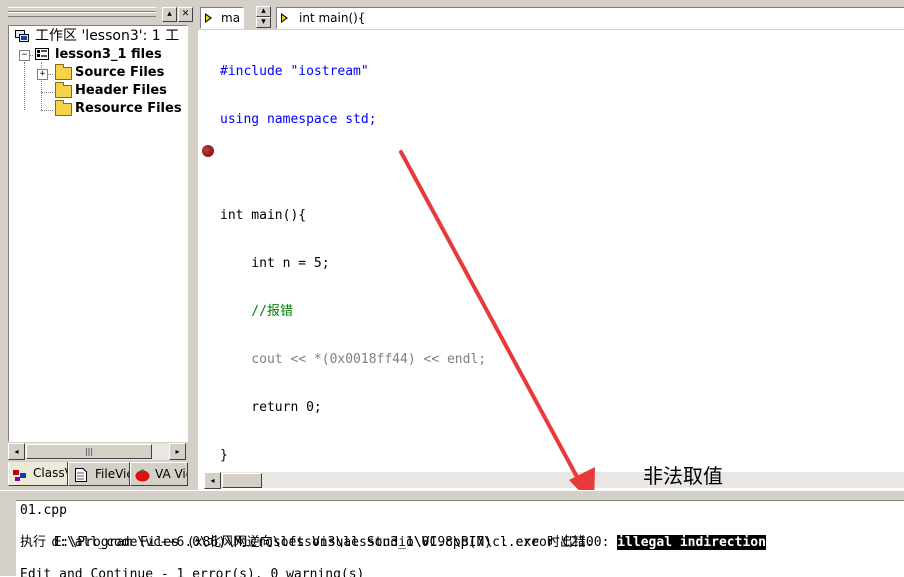 The image size is (904, 577). Describe the element at coordinates (691, 542) in the screenshot. I see `output-error-highlight: illegal indirection` at that location.